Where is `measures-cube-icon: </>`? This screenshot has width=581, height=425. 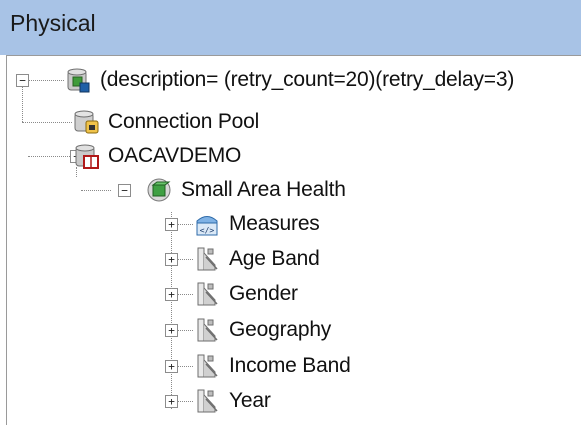
measures-cube-icon: </> is located at coordinates (207, 224).